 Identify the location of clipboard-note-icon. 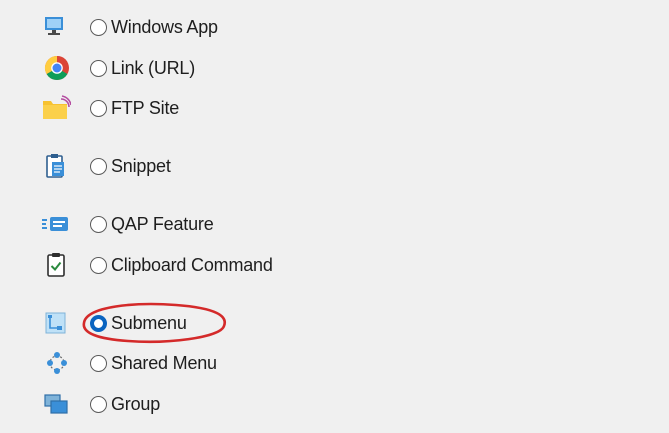
(55, 166).